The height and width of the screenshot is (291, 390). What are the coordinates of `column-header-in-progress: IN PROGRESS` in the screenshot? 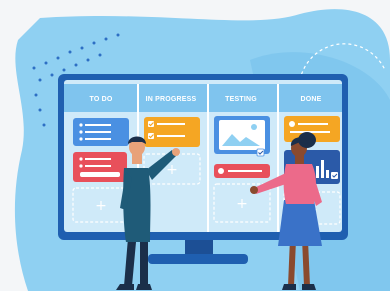 It's located at (171, 99).